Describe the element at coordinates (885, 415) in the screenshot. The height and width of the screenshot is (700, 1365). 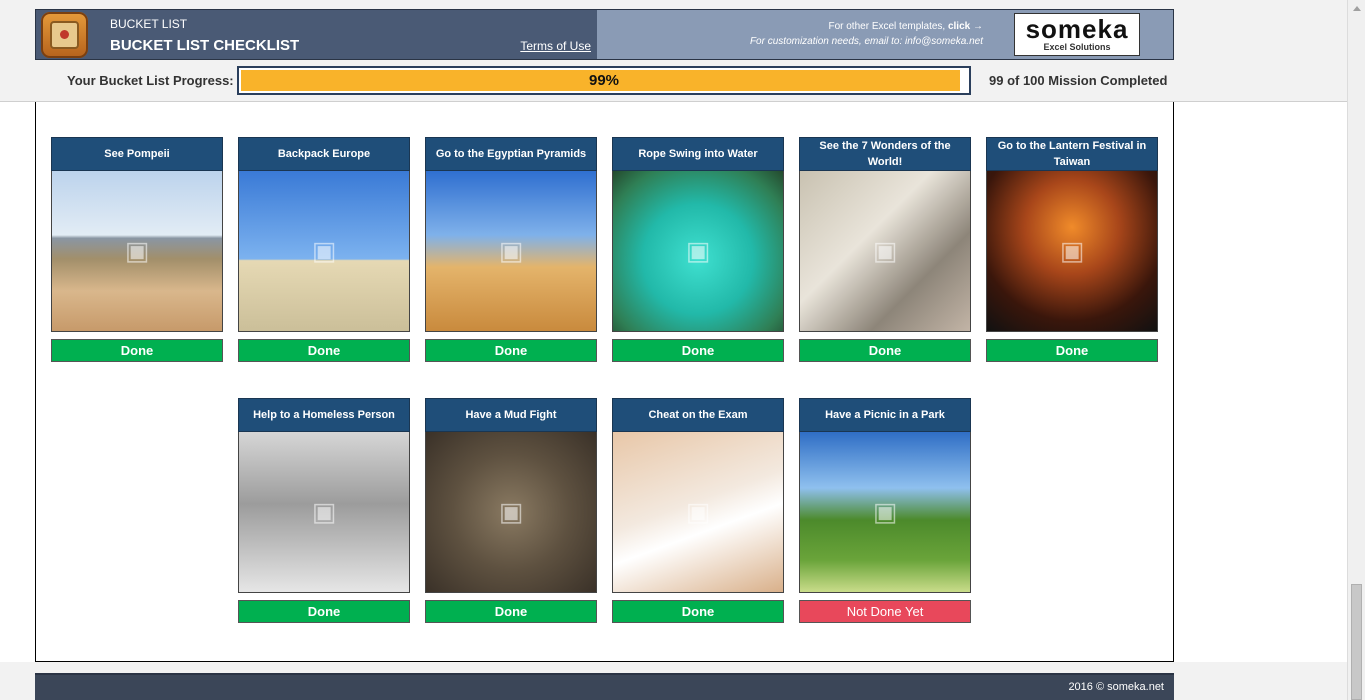
I see `card-title: Have a Picnic in a Park` at that location.